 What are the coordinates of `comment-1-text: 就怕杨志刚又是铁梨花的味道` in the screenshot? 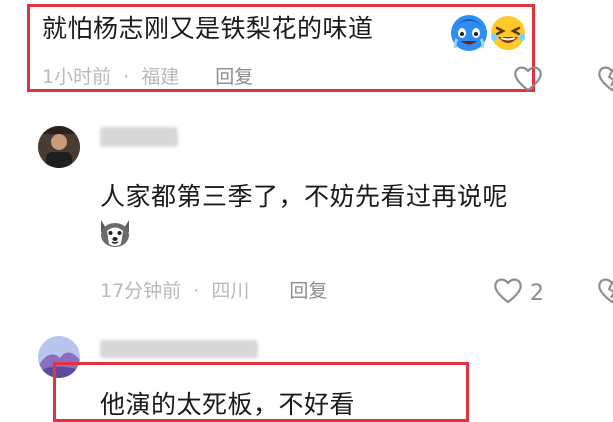 It's located at (208, 28).